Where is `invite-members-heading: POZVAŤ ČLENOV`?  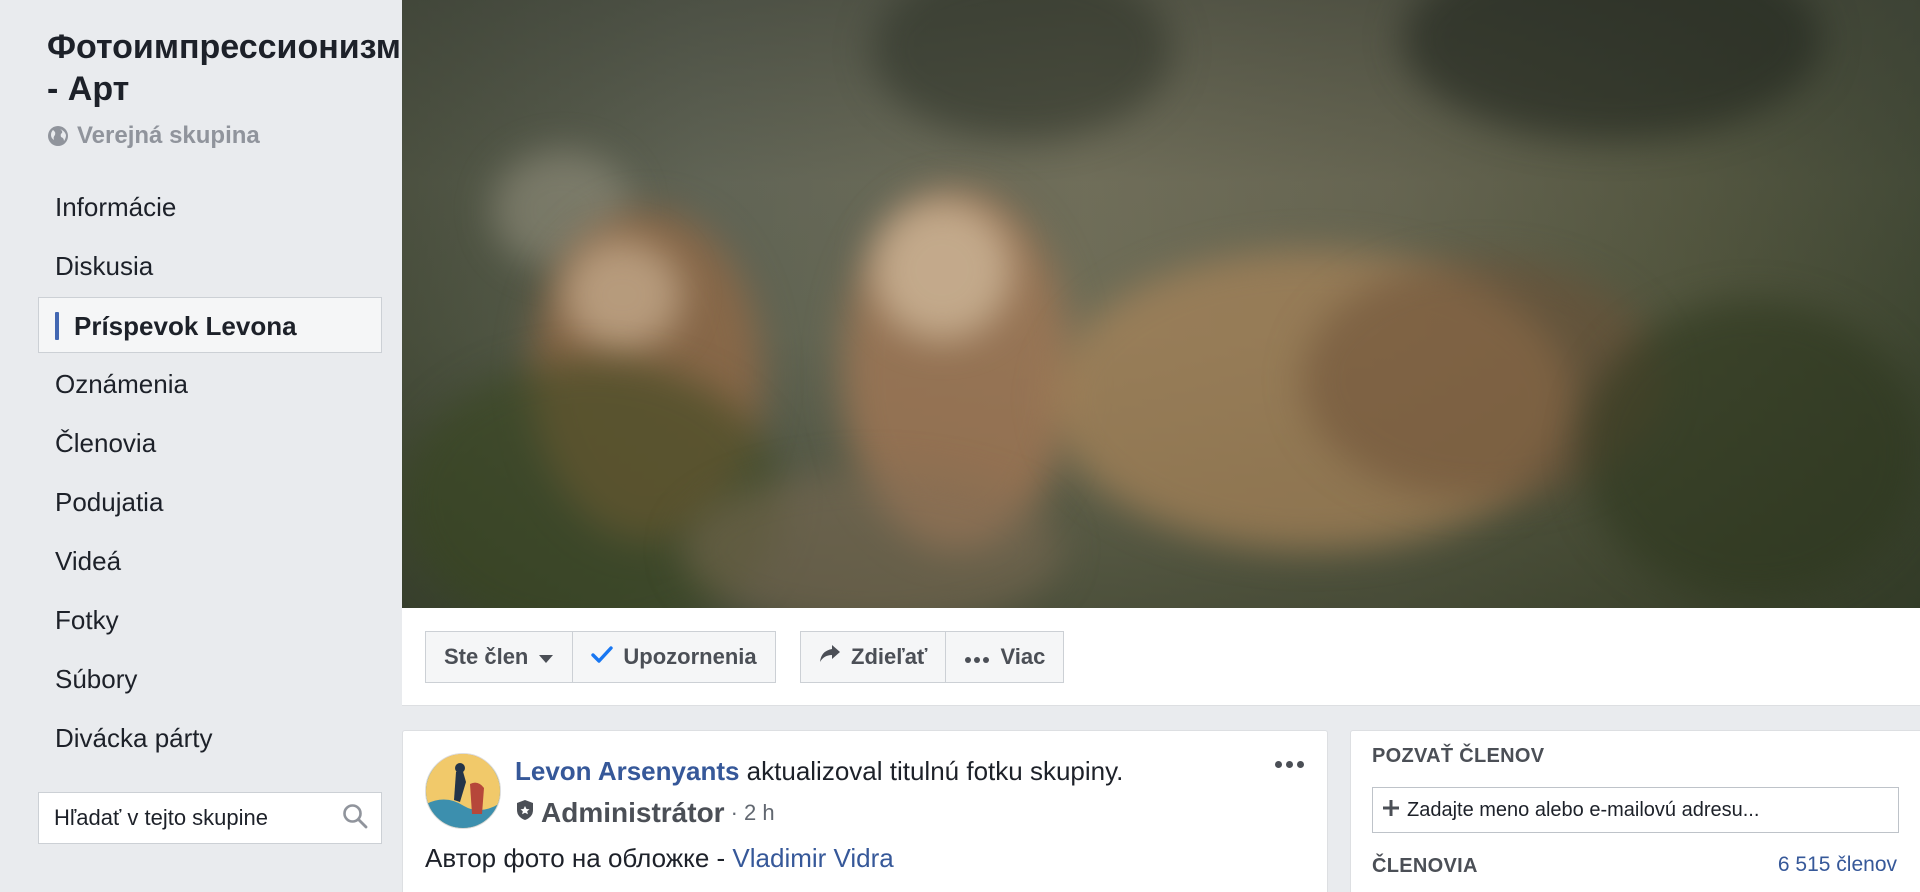 invite-members-heading: POZVAŤ ČLENOV is located at coordinates (1458, 756).